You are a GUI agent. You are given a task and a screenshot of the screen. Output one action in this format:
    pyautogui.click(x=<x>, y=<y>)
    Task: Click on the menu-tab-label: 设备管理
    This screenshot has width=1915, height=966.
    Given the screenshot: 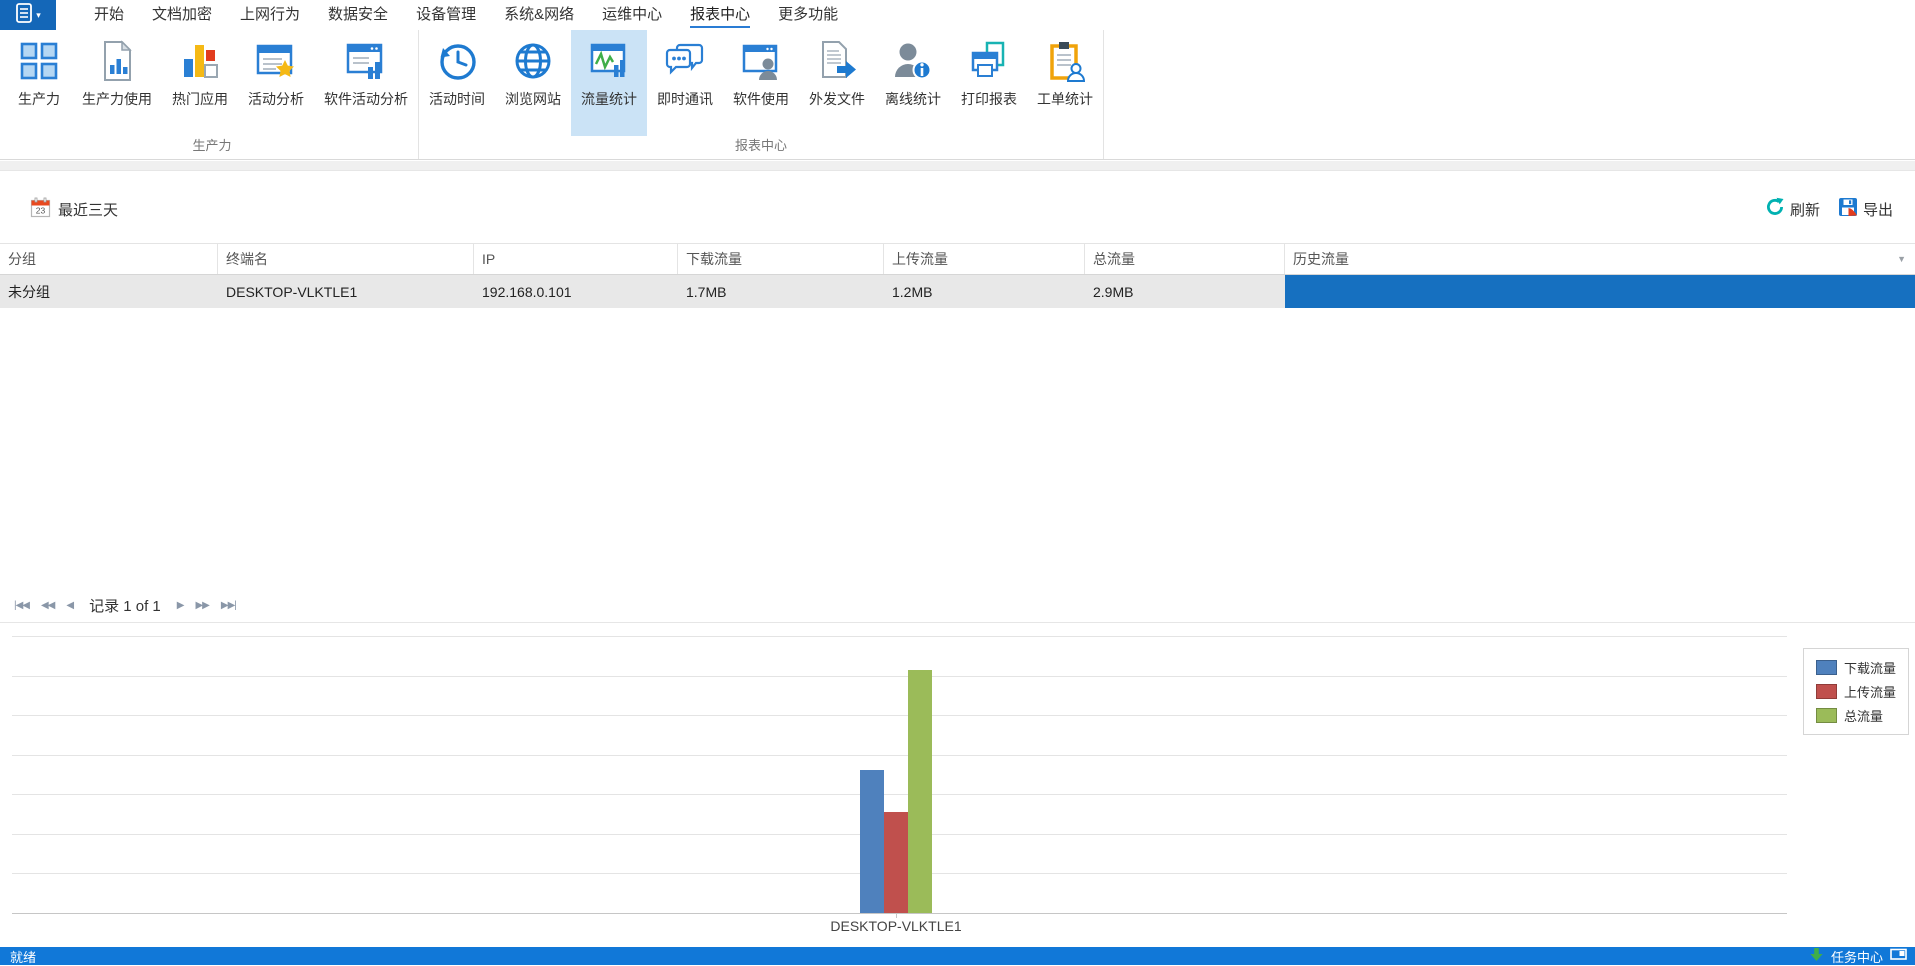 What is the action you would take?
    pyautogui.click(x=446, y=14)
    